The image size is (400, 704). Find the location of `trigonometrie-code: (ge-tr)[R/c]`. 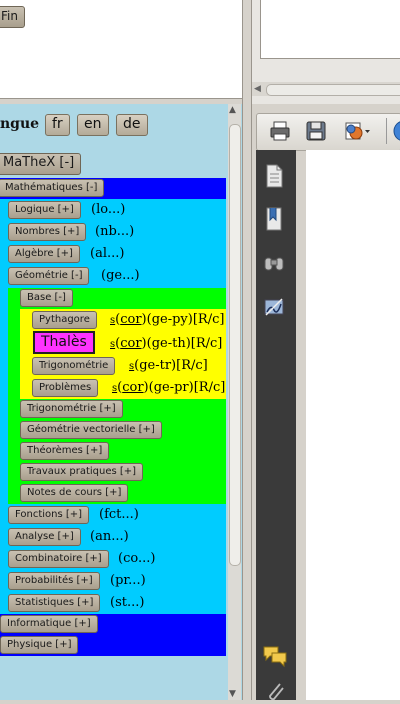

trigonometrie-code: (ge-tr)[R/c] is located at coordinates (171, 365).